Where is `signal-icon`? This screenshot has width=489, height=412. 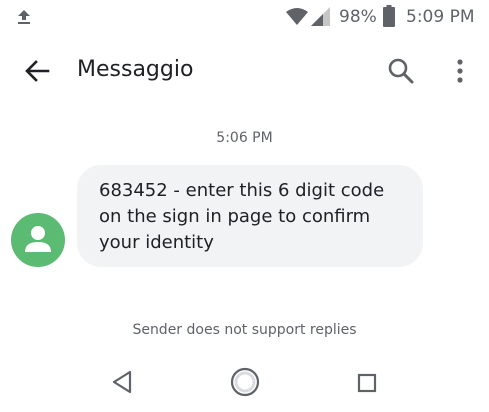 signal-icon is located at coordinates (320, 16).